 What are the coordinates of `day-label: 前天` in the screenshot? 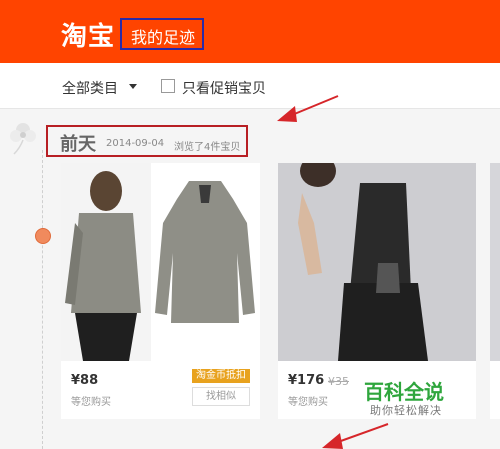 It's located at (78, 144).